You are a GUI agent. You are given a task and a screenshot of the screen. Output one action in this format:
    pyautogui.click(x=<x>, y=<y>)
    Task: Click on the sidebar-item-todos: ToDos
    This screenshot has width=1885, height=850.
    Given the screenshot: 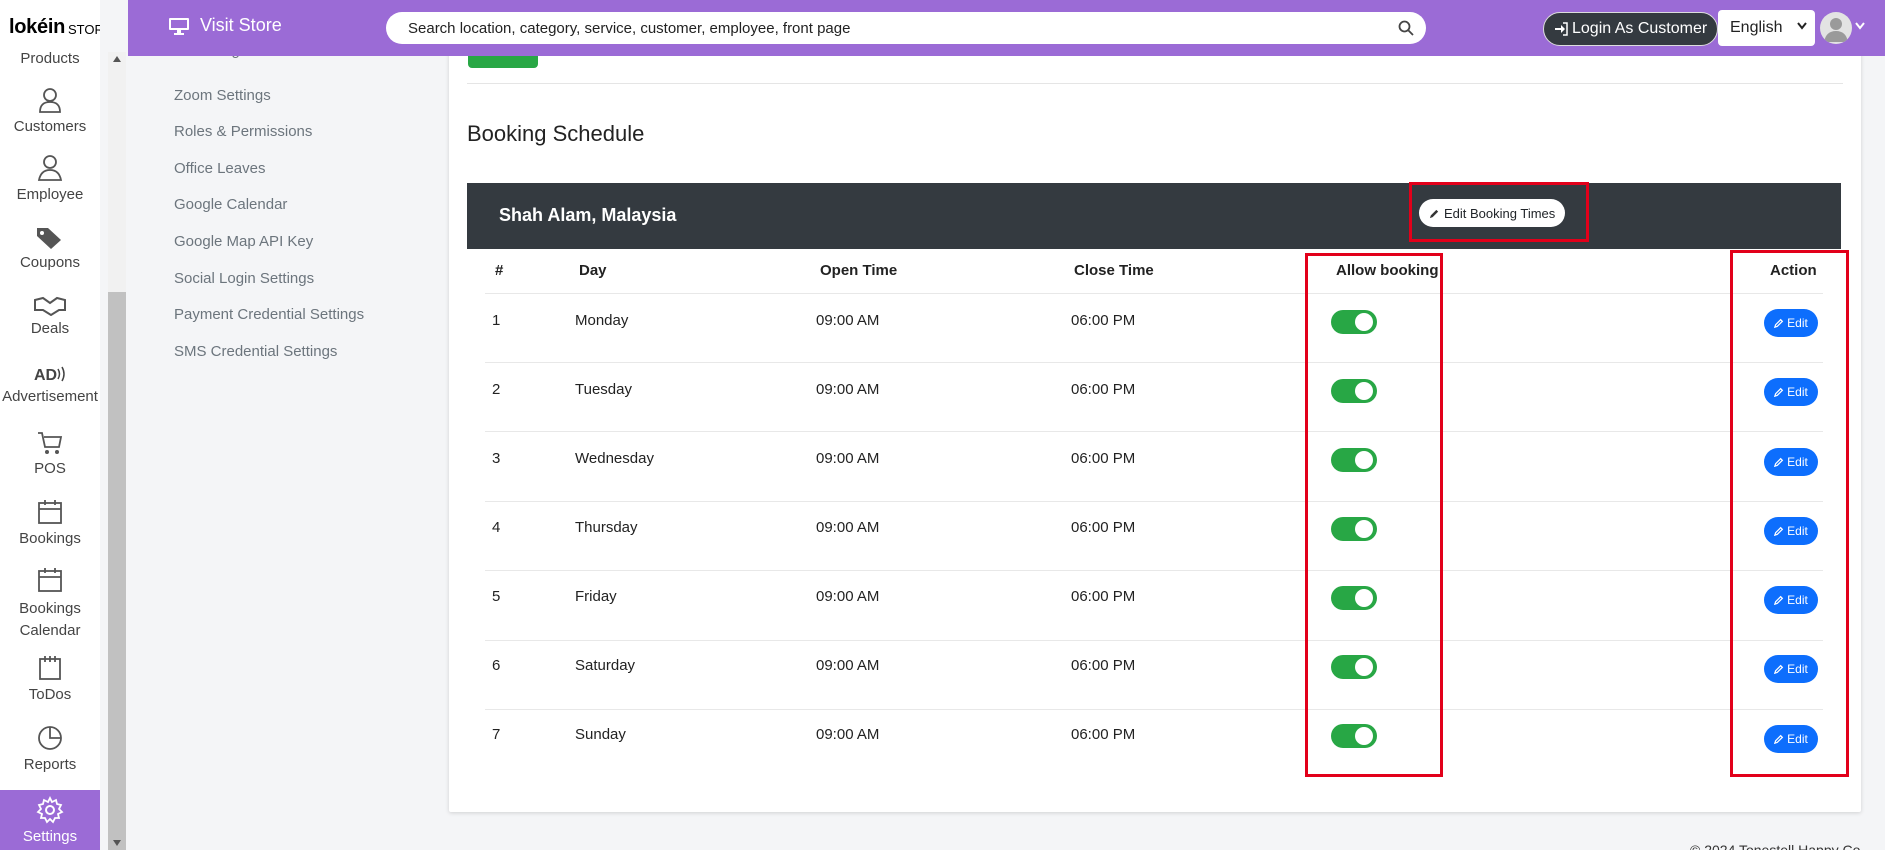 What is the action you would take?
    pyautogui.click(x=50, y=678)
    